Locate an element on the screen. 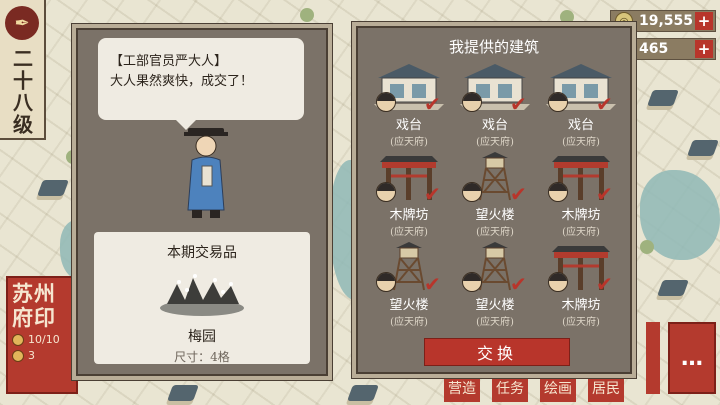 Image resolution: width=720 pixels, height=405 pixels. population-icon is located at coordinates (18, 339).